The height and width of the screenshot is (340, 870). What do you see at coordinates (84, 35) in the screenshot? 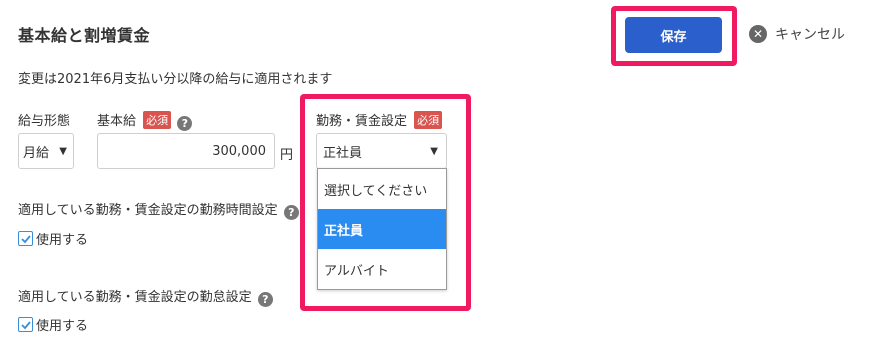
I see `page-title: 基本給と割増賃金` at bounding box center [84, 35].